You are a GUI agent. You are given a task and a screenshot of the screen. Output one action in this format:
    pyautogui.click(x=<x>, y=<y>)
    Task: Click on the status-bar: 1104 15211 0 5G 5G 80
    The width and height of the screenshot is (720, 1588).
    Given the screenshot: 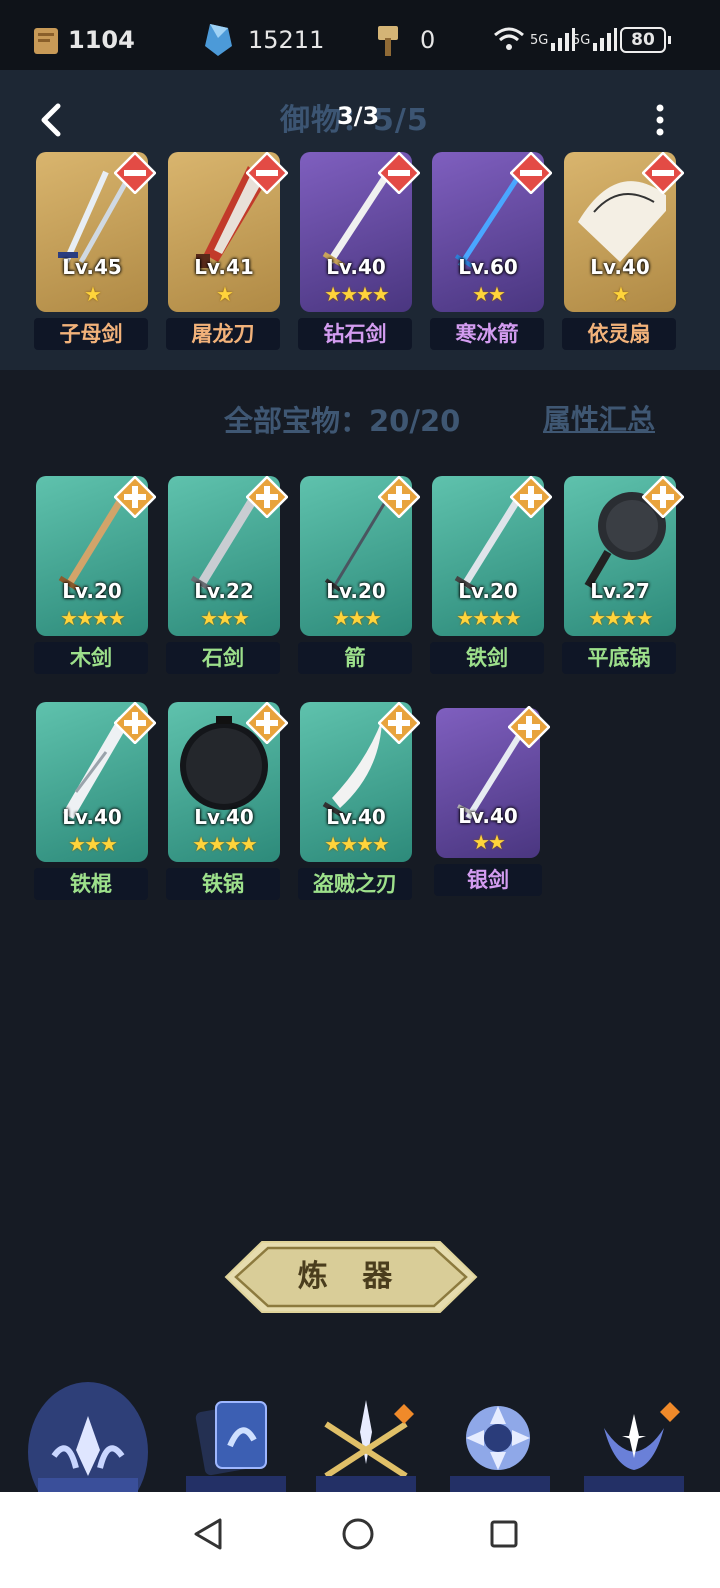 What is the action you would take?
    pyautogui.click(x=360, y=35)
    